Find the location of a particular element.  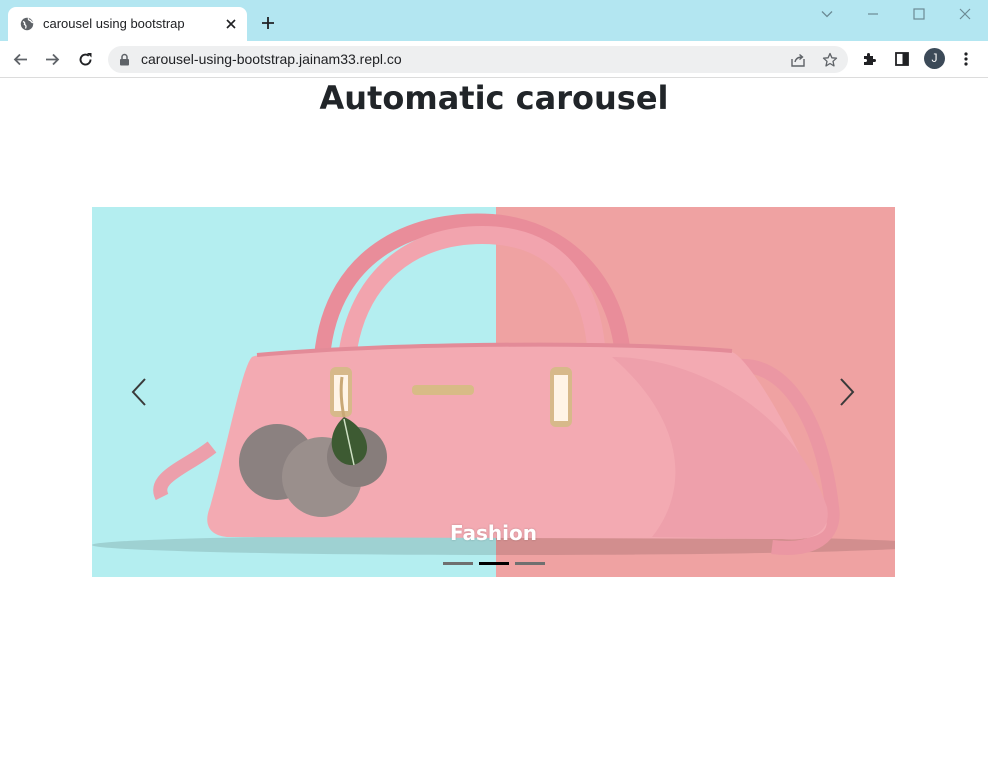

new-tab-plus-icon is located at coordinates (268, 23).